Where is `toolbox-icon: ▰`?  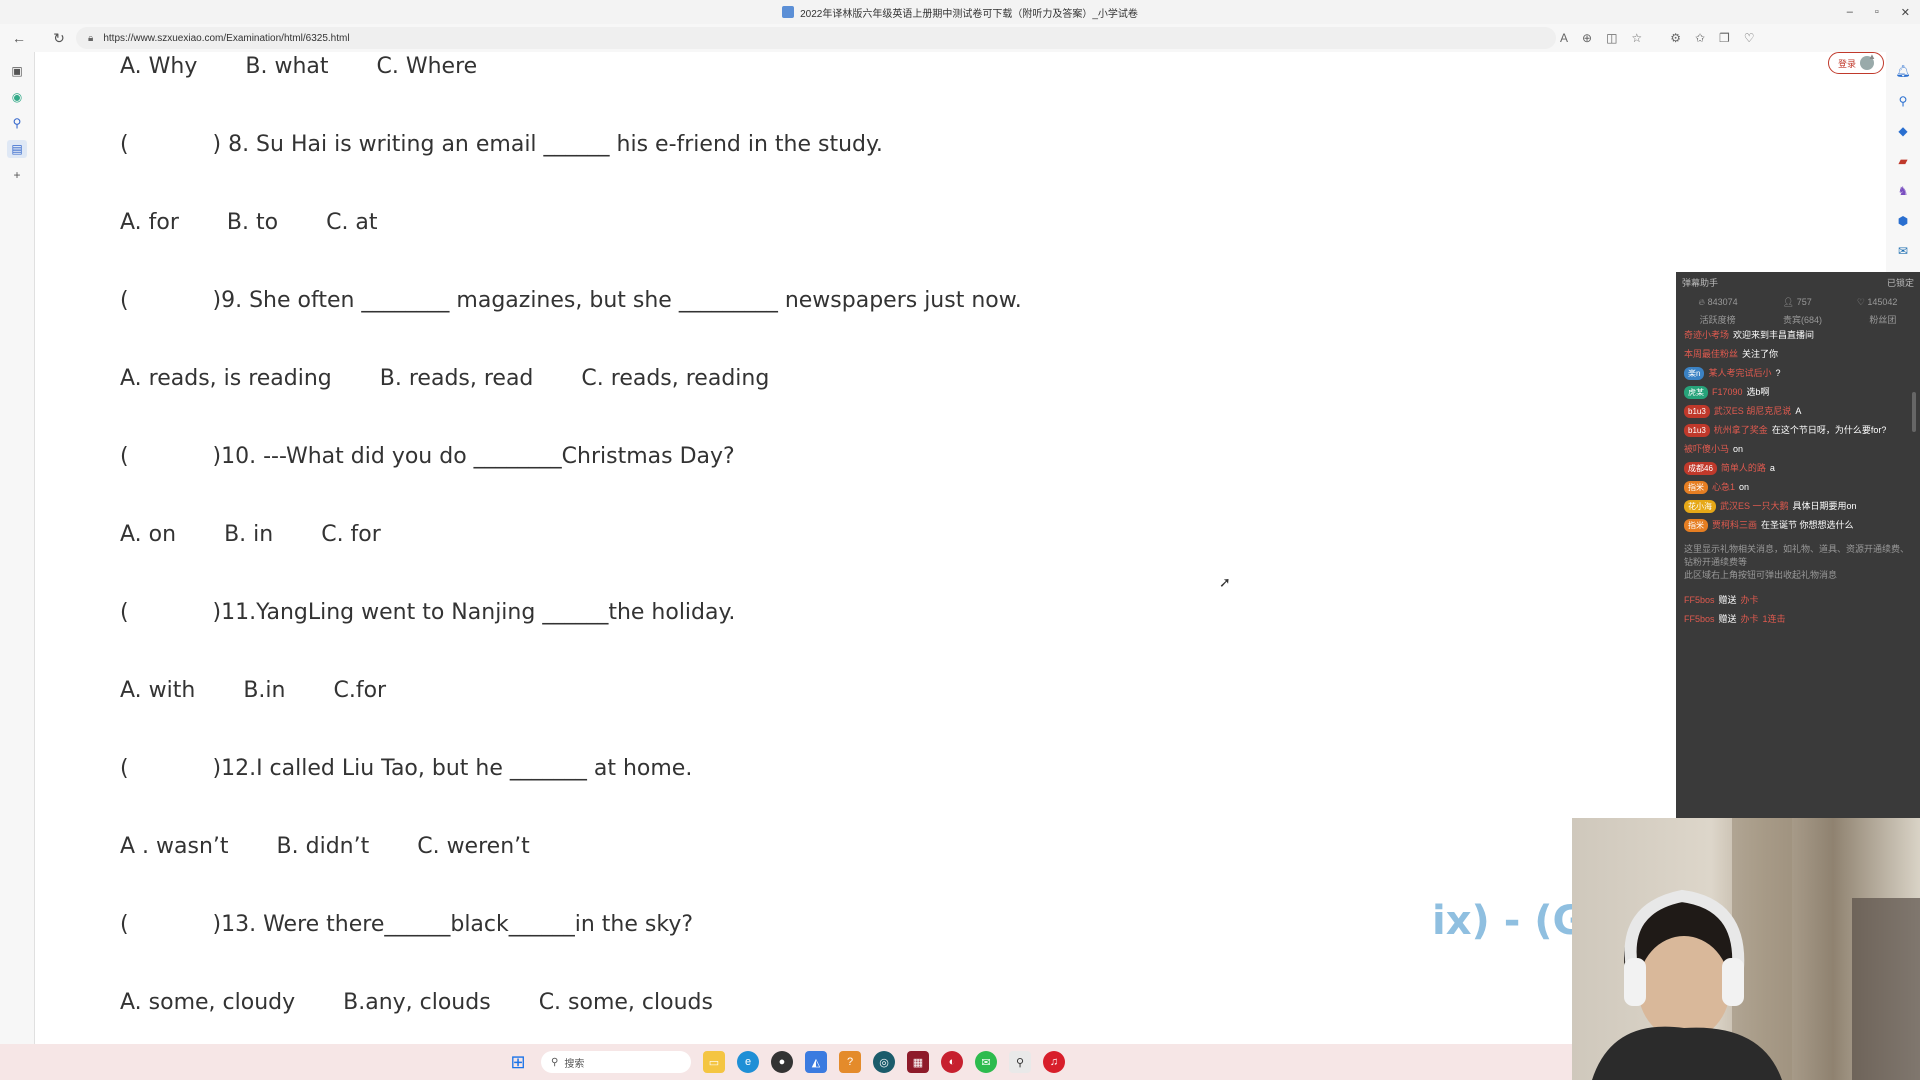
toolbox-icon: ▰ is located at coordinates (1903, 161).